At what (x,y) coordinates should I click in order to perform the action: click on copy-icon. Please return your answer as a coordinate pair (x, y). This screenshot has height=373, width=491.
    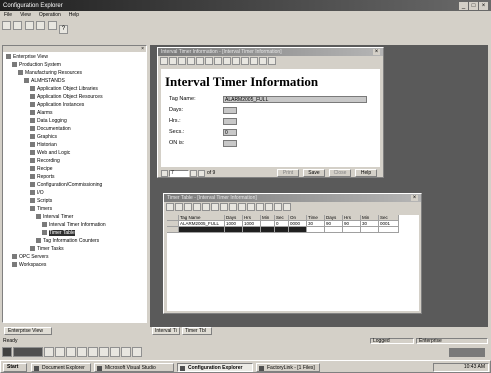
    Looking at the image, I should click on (227, 61).